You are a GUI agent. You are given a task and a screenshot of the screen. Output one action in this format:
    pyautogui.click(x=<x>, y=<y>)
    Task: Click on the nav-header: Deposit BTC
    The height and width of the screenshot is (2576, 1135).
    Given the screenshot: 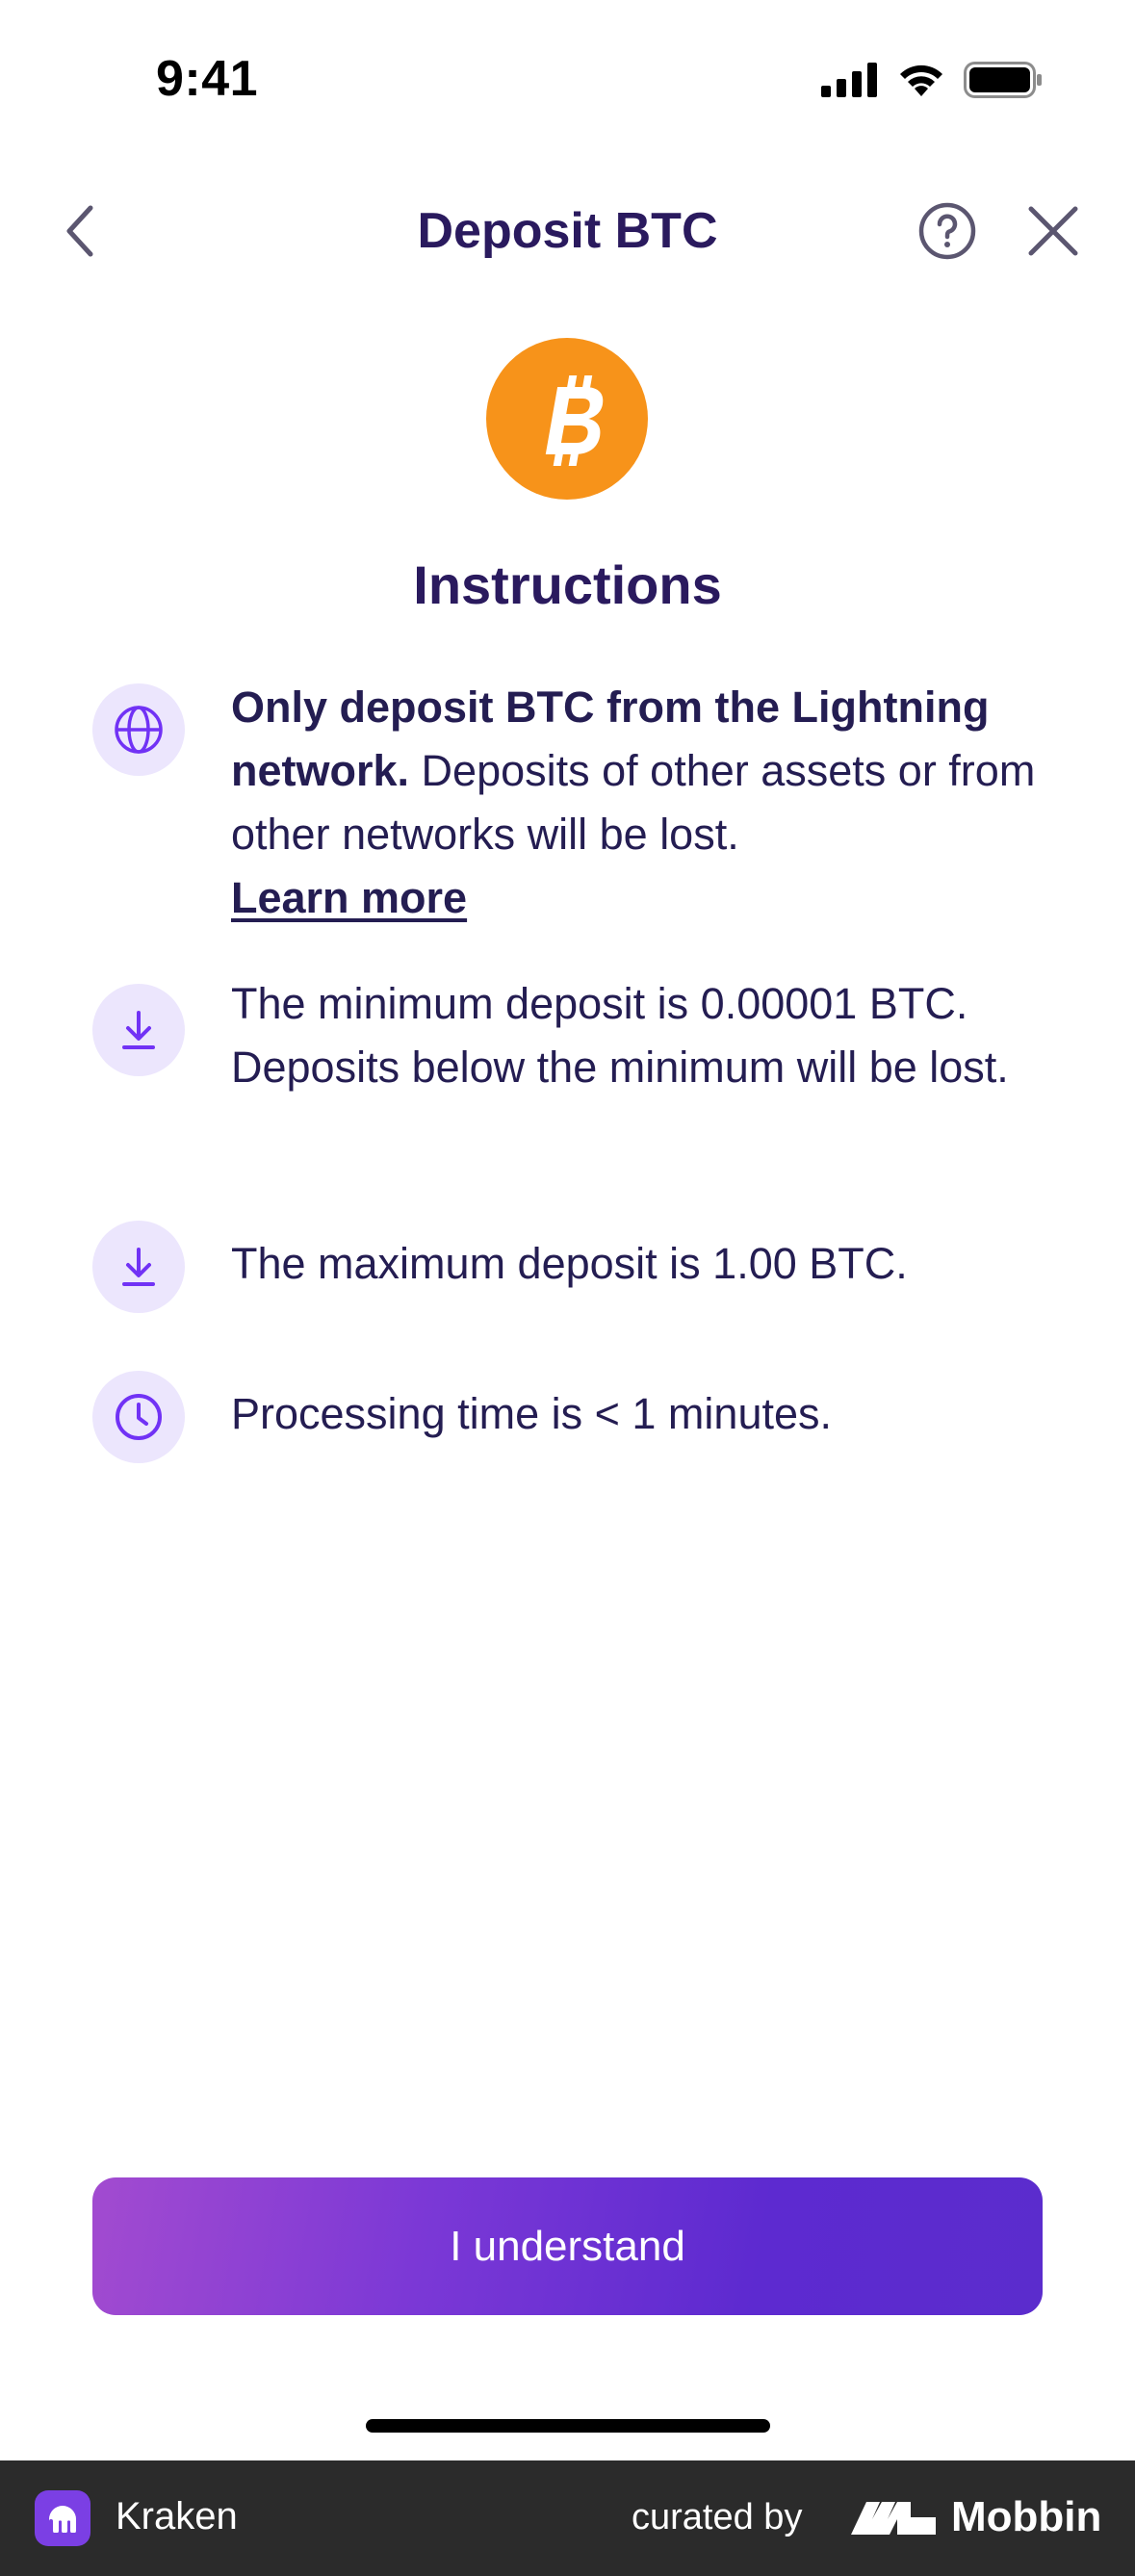 What is the action you would take?
    pyautogui.click(x=567, y=231)
    